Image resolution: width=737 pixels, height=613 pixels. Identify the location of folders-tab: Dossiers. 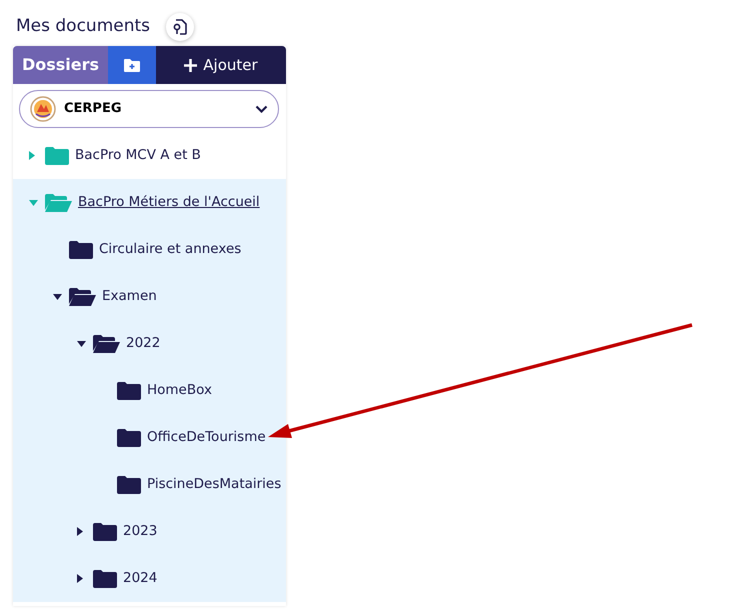
(60, 65).